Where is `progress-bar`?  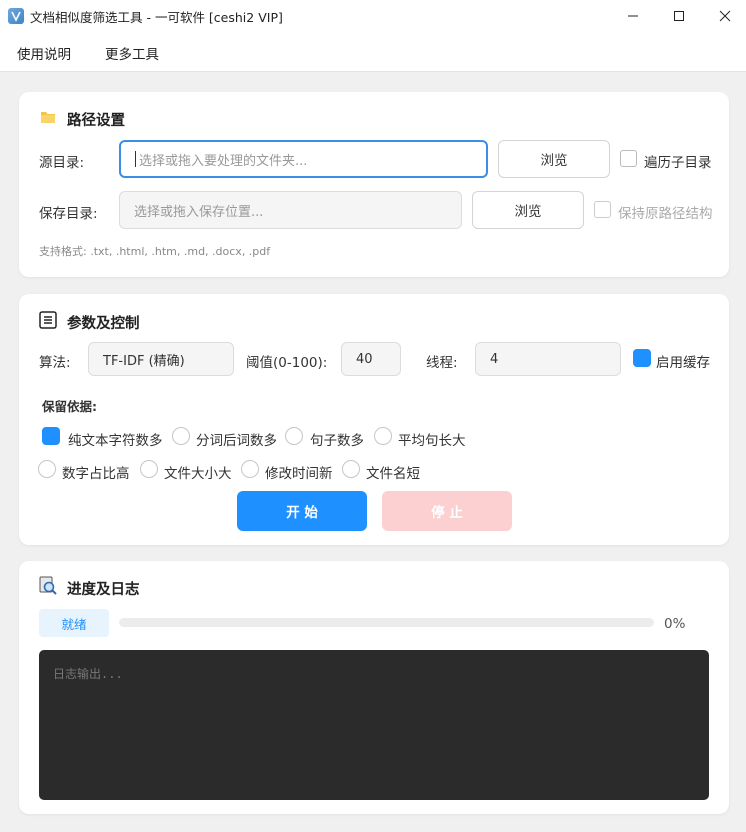
progress-bar is located at coordinates (386, 622).